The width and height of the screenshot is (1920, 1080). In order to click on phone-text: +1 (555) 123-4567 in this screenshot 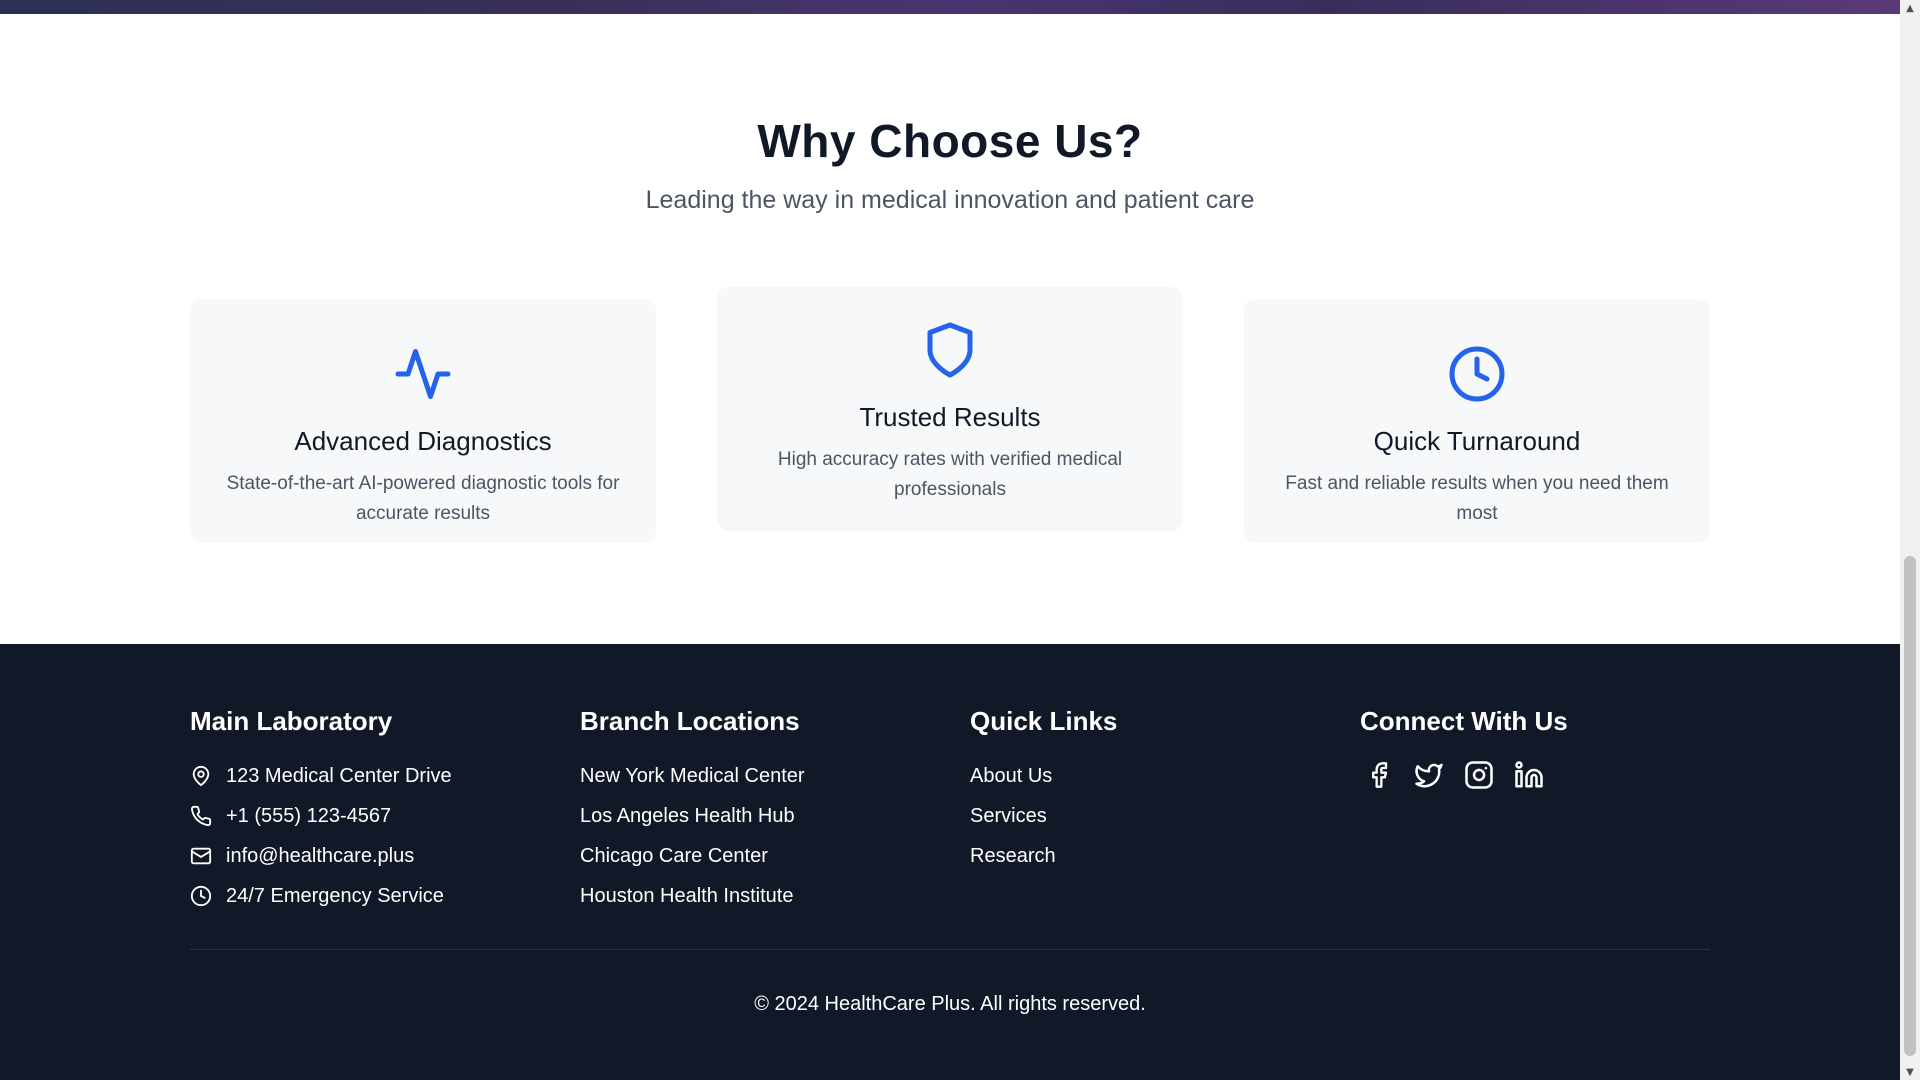, I will do `click(308, 816)`.